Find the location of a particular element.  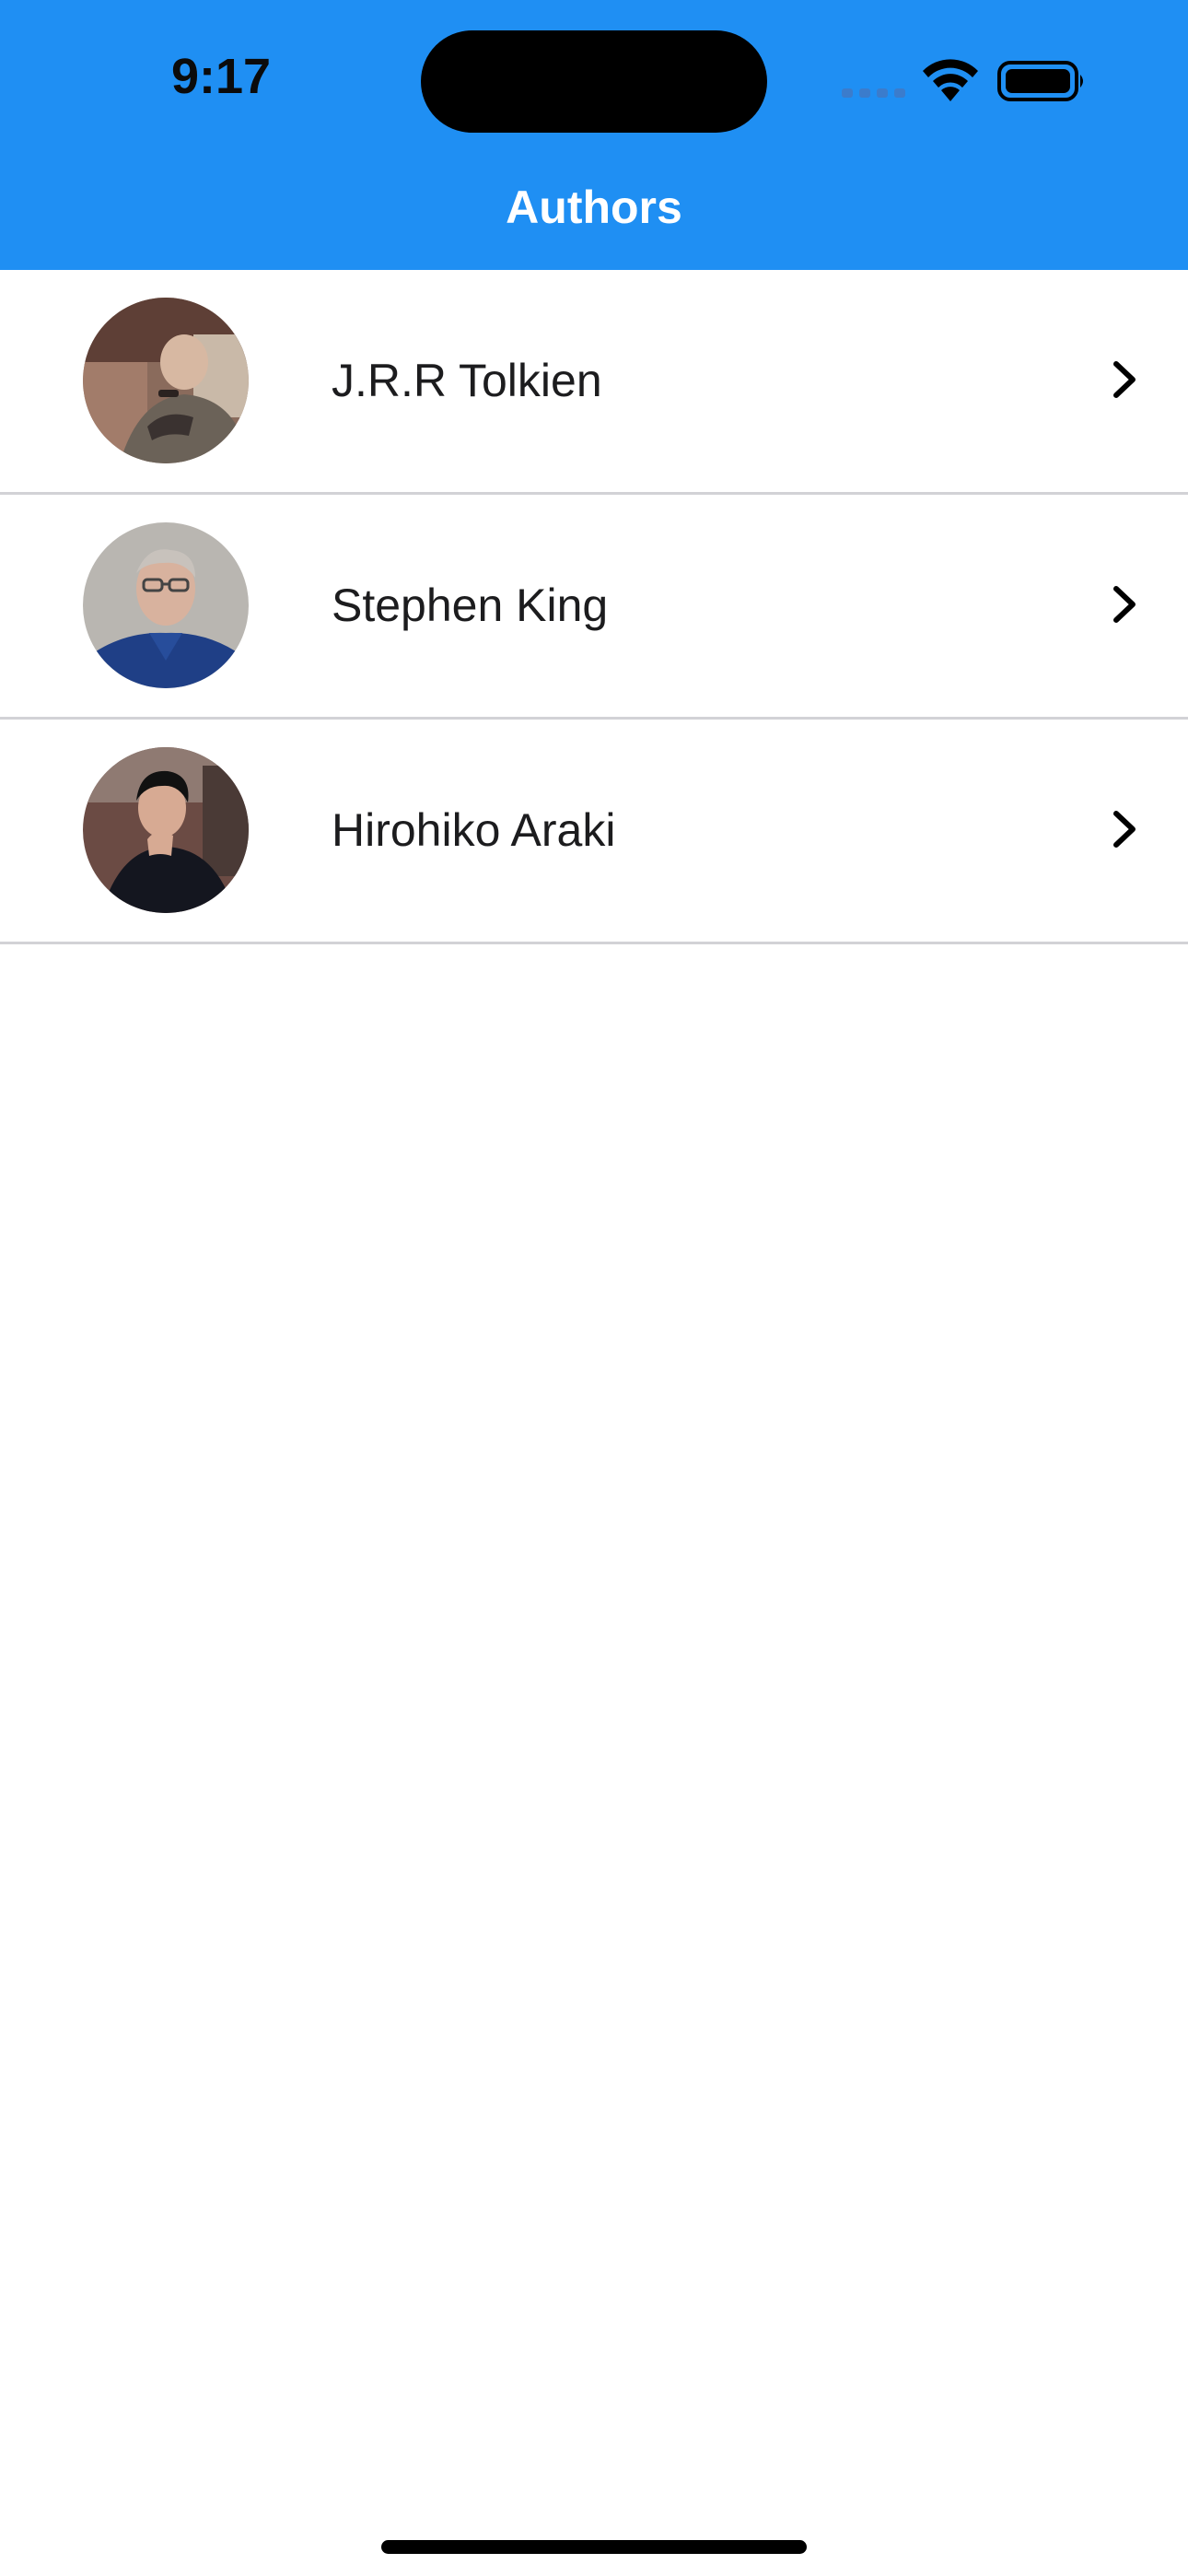

author-name: J.R.R Tolkien is located at coordinates (467, 380).